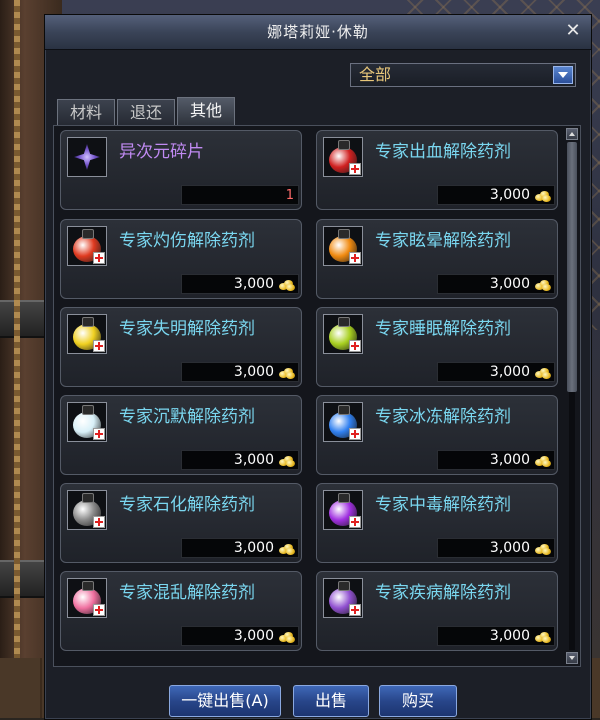 Image resolution: width=600 pixels, height=720 pixels. I want to click on item-name: 专家灼伤解除药剂, so click(187, 241).